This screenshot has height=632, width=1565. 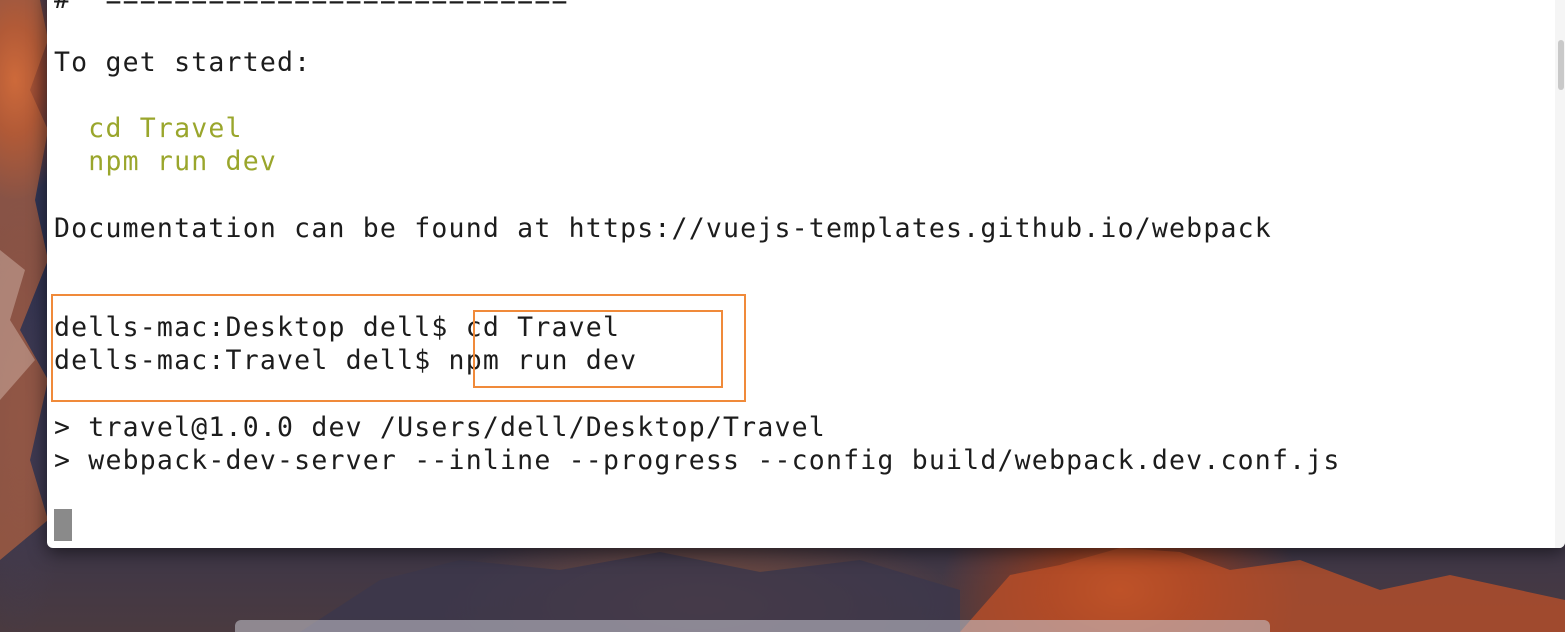 I want to click on scrollbar-thumb, so click(x=1561, y=65).